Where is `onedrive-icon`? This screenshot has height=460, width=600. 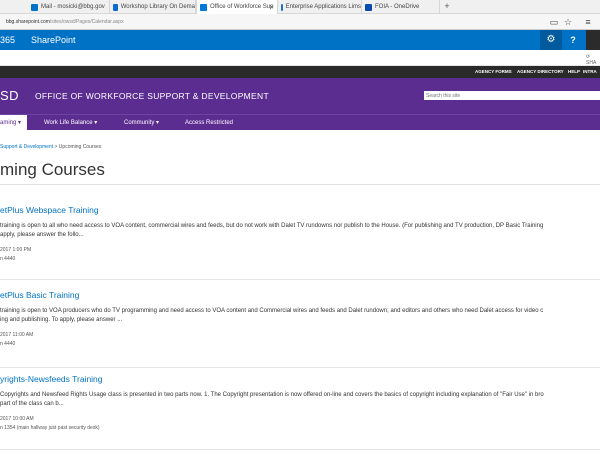 onedrive-icon is located at coordinates (368, 7).